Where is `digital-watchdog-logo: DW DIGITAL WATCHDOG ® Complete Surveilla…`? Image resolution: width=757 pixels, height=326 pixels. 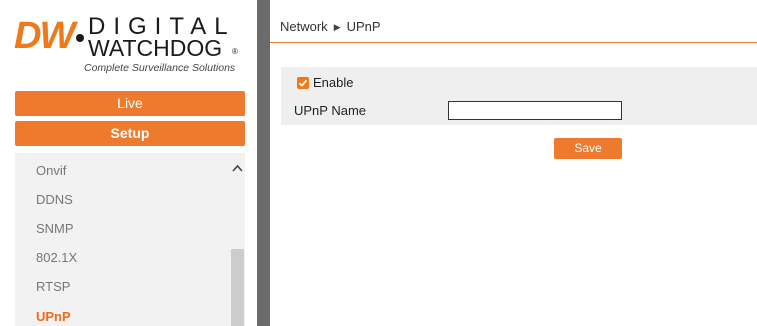
digital-watchdog-logo: DW DIGITAL WATCHDOG ® Complete Surveilla… is located at coordinates (128, 44).